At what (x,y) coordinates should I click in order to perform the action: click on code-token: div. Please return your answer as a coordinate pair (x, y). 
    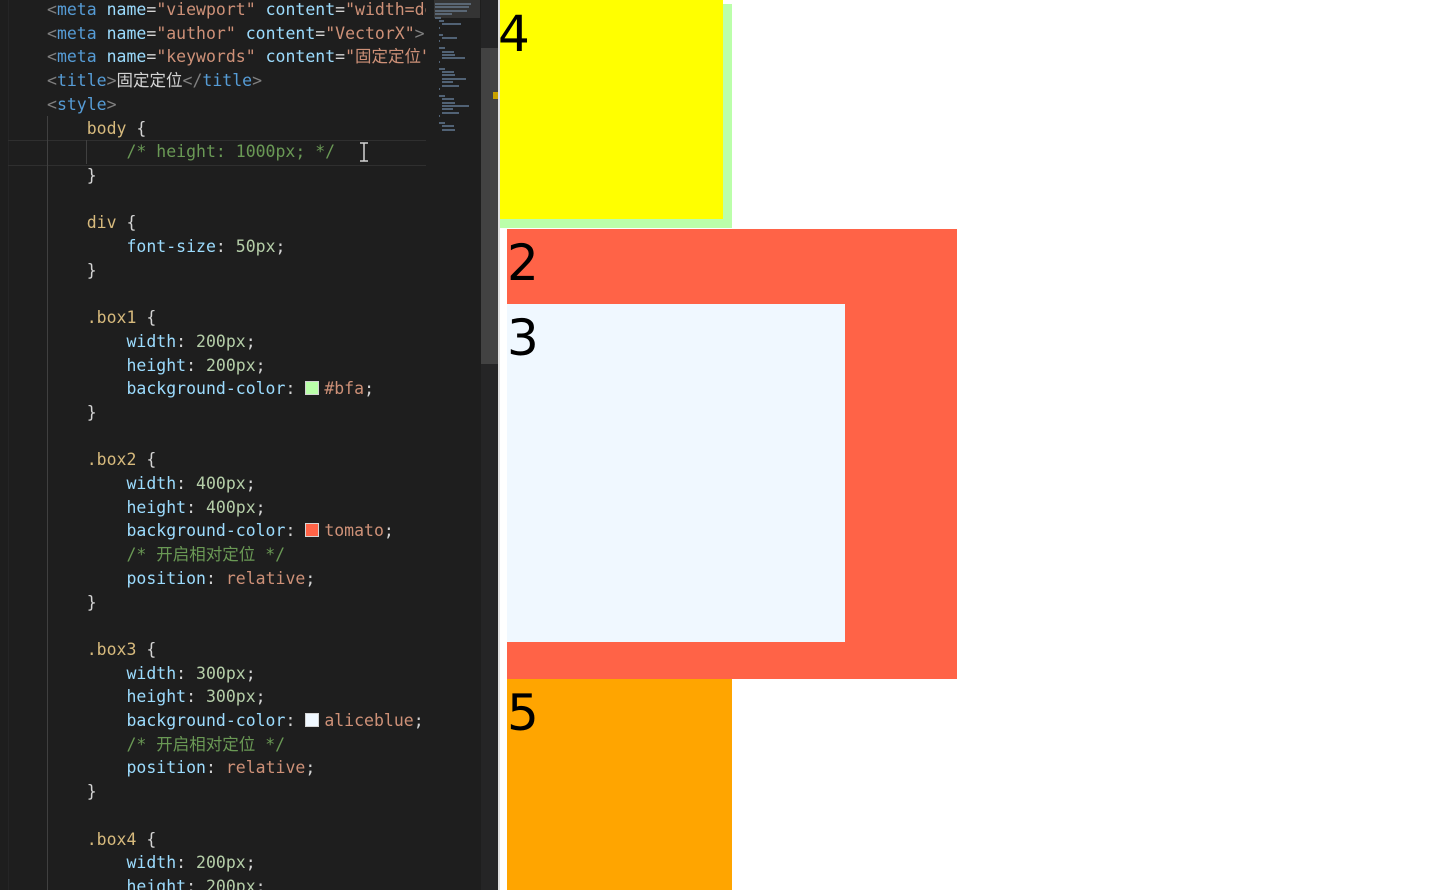
    Looking at the image, I should click on (101, 223).